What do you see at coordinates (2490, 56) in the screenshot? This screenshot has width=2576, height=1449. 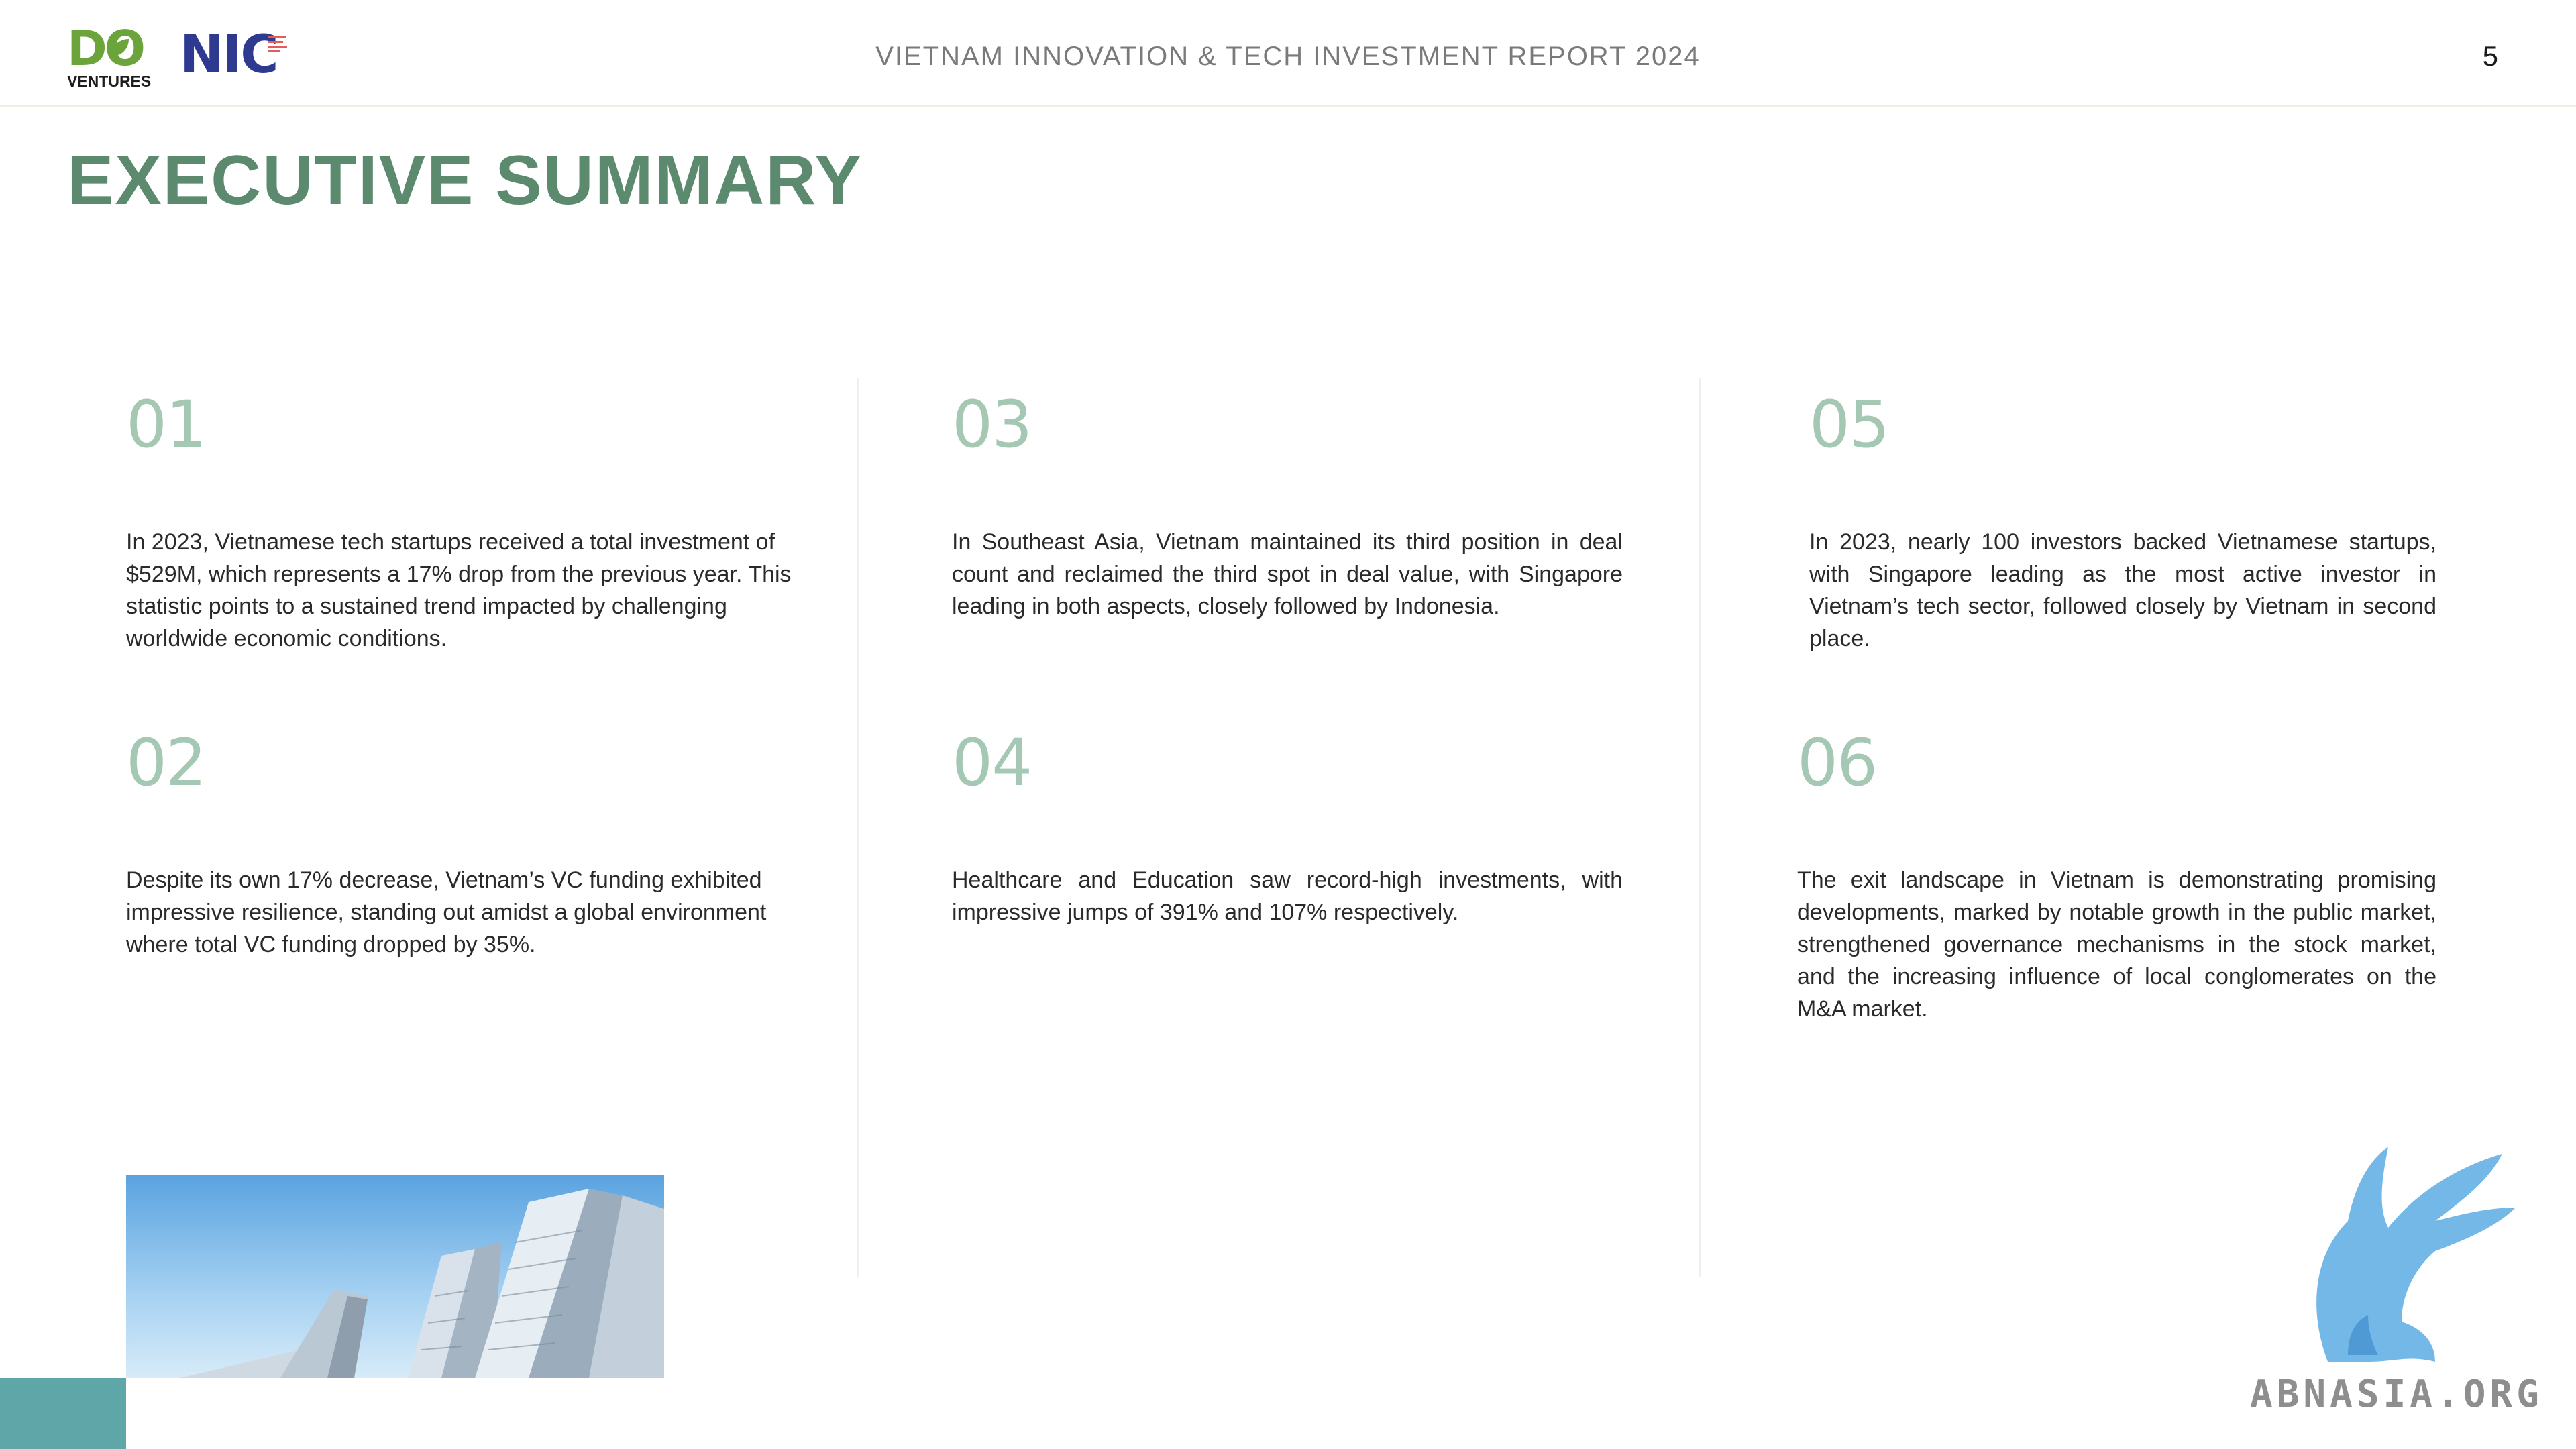 I see `page-number: 5` at bounding box center [2490, 56].